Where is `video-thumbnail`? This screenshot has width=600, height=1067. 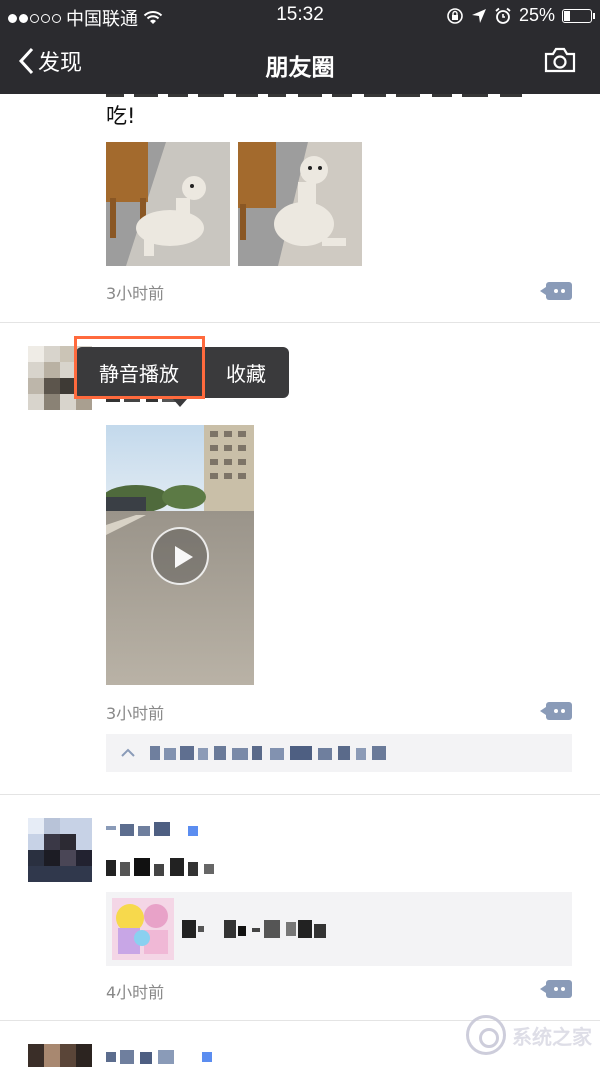 video-thumbnail is located at coordinates (180, 555).